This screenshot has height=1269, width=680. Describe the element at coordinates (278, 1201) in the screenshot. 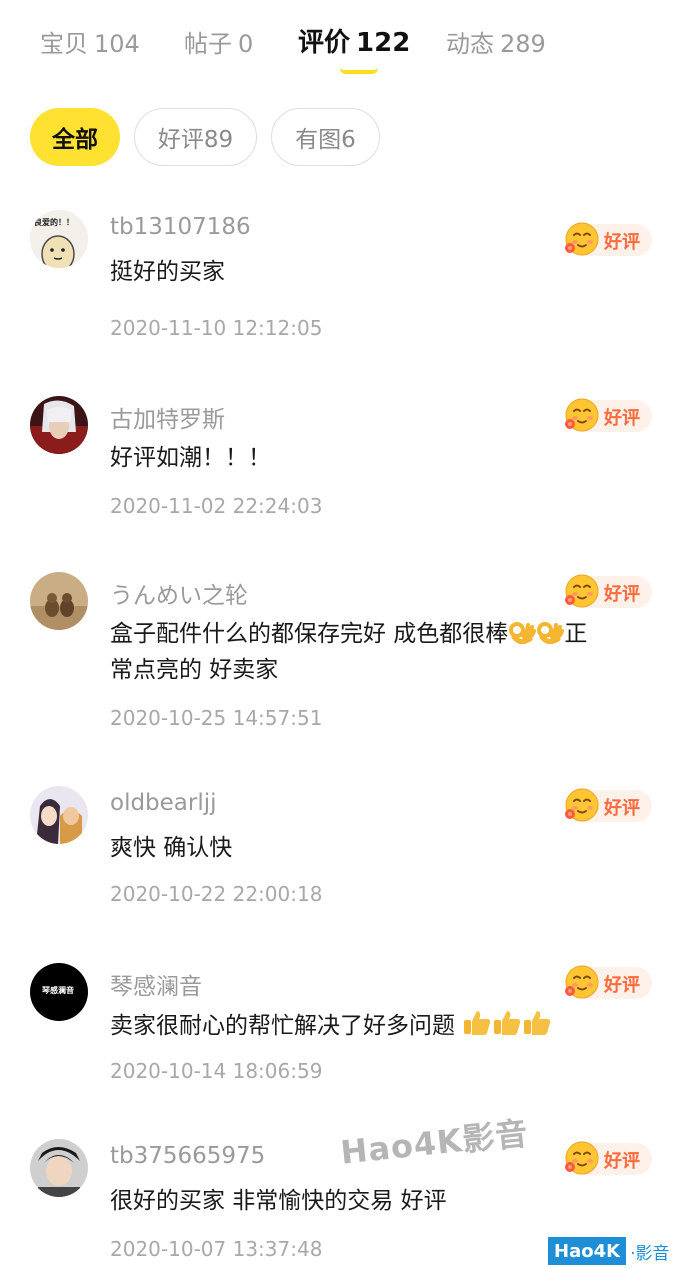

I see `review-content: 很好的买家 非常愉快的交易 好评` at that location.